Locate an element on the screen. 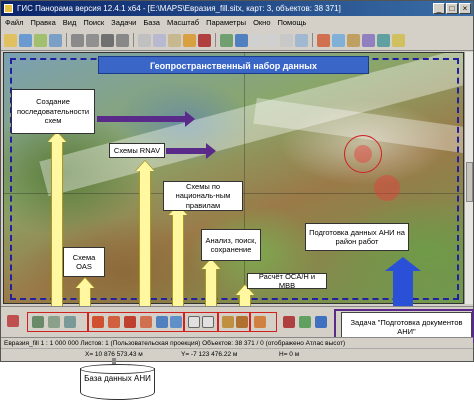 The height and width of the screenshot is (404, 474). rnav-arrival-icon is located at coordinates (98, 322).